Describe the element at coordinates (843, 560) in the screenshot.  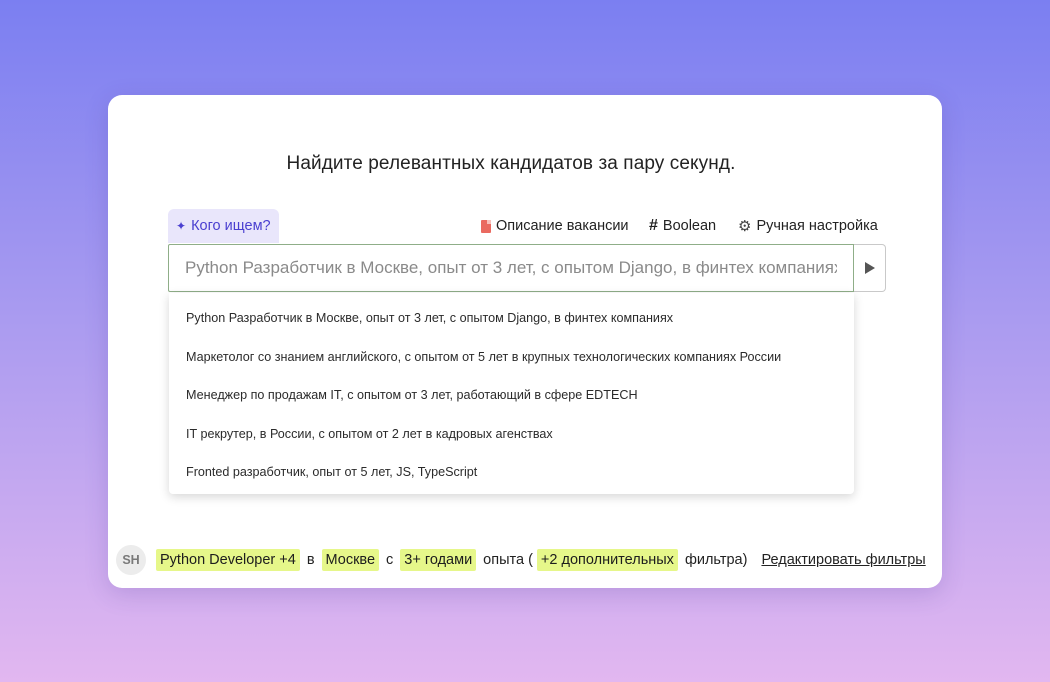
I see `edit-filters-link: Редактировать фильтры` at that location.